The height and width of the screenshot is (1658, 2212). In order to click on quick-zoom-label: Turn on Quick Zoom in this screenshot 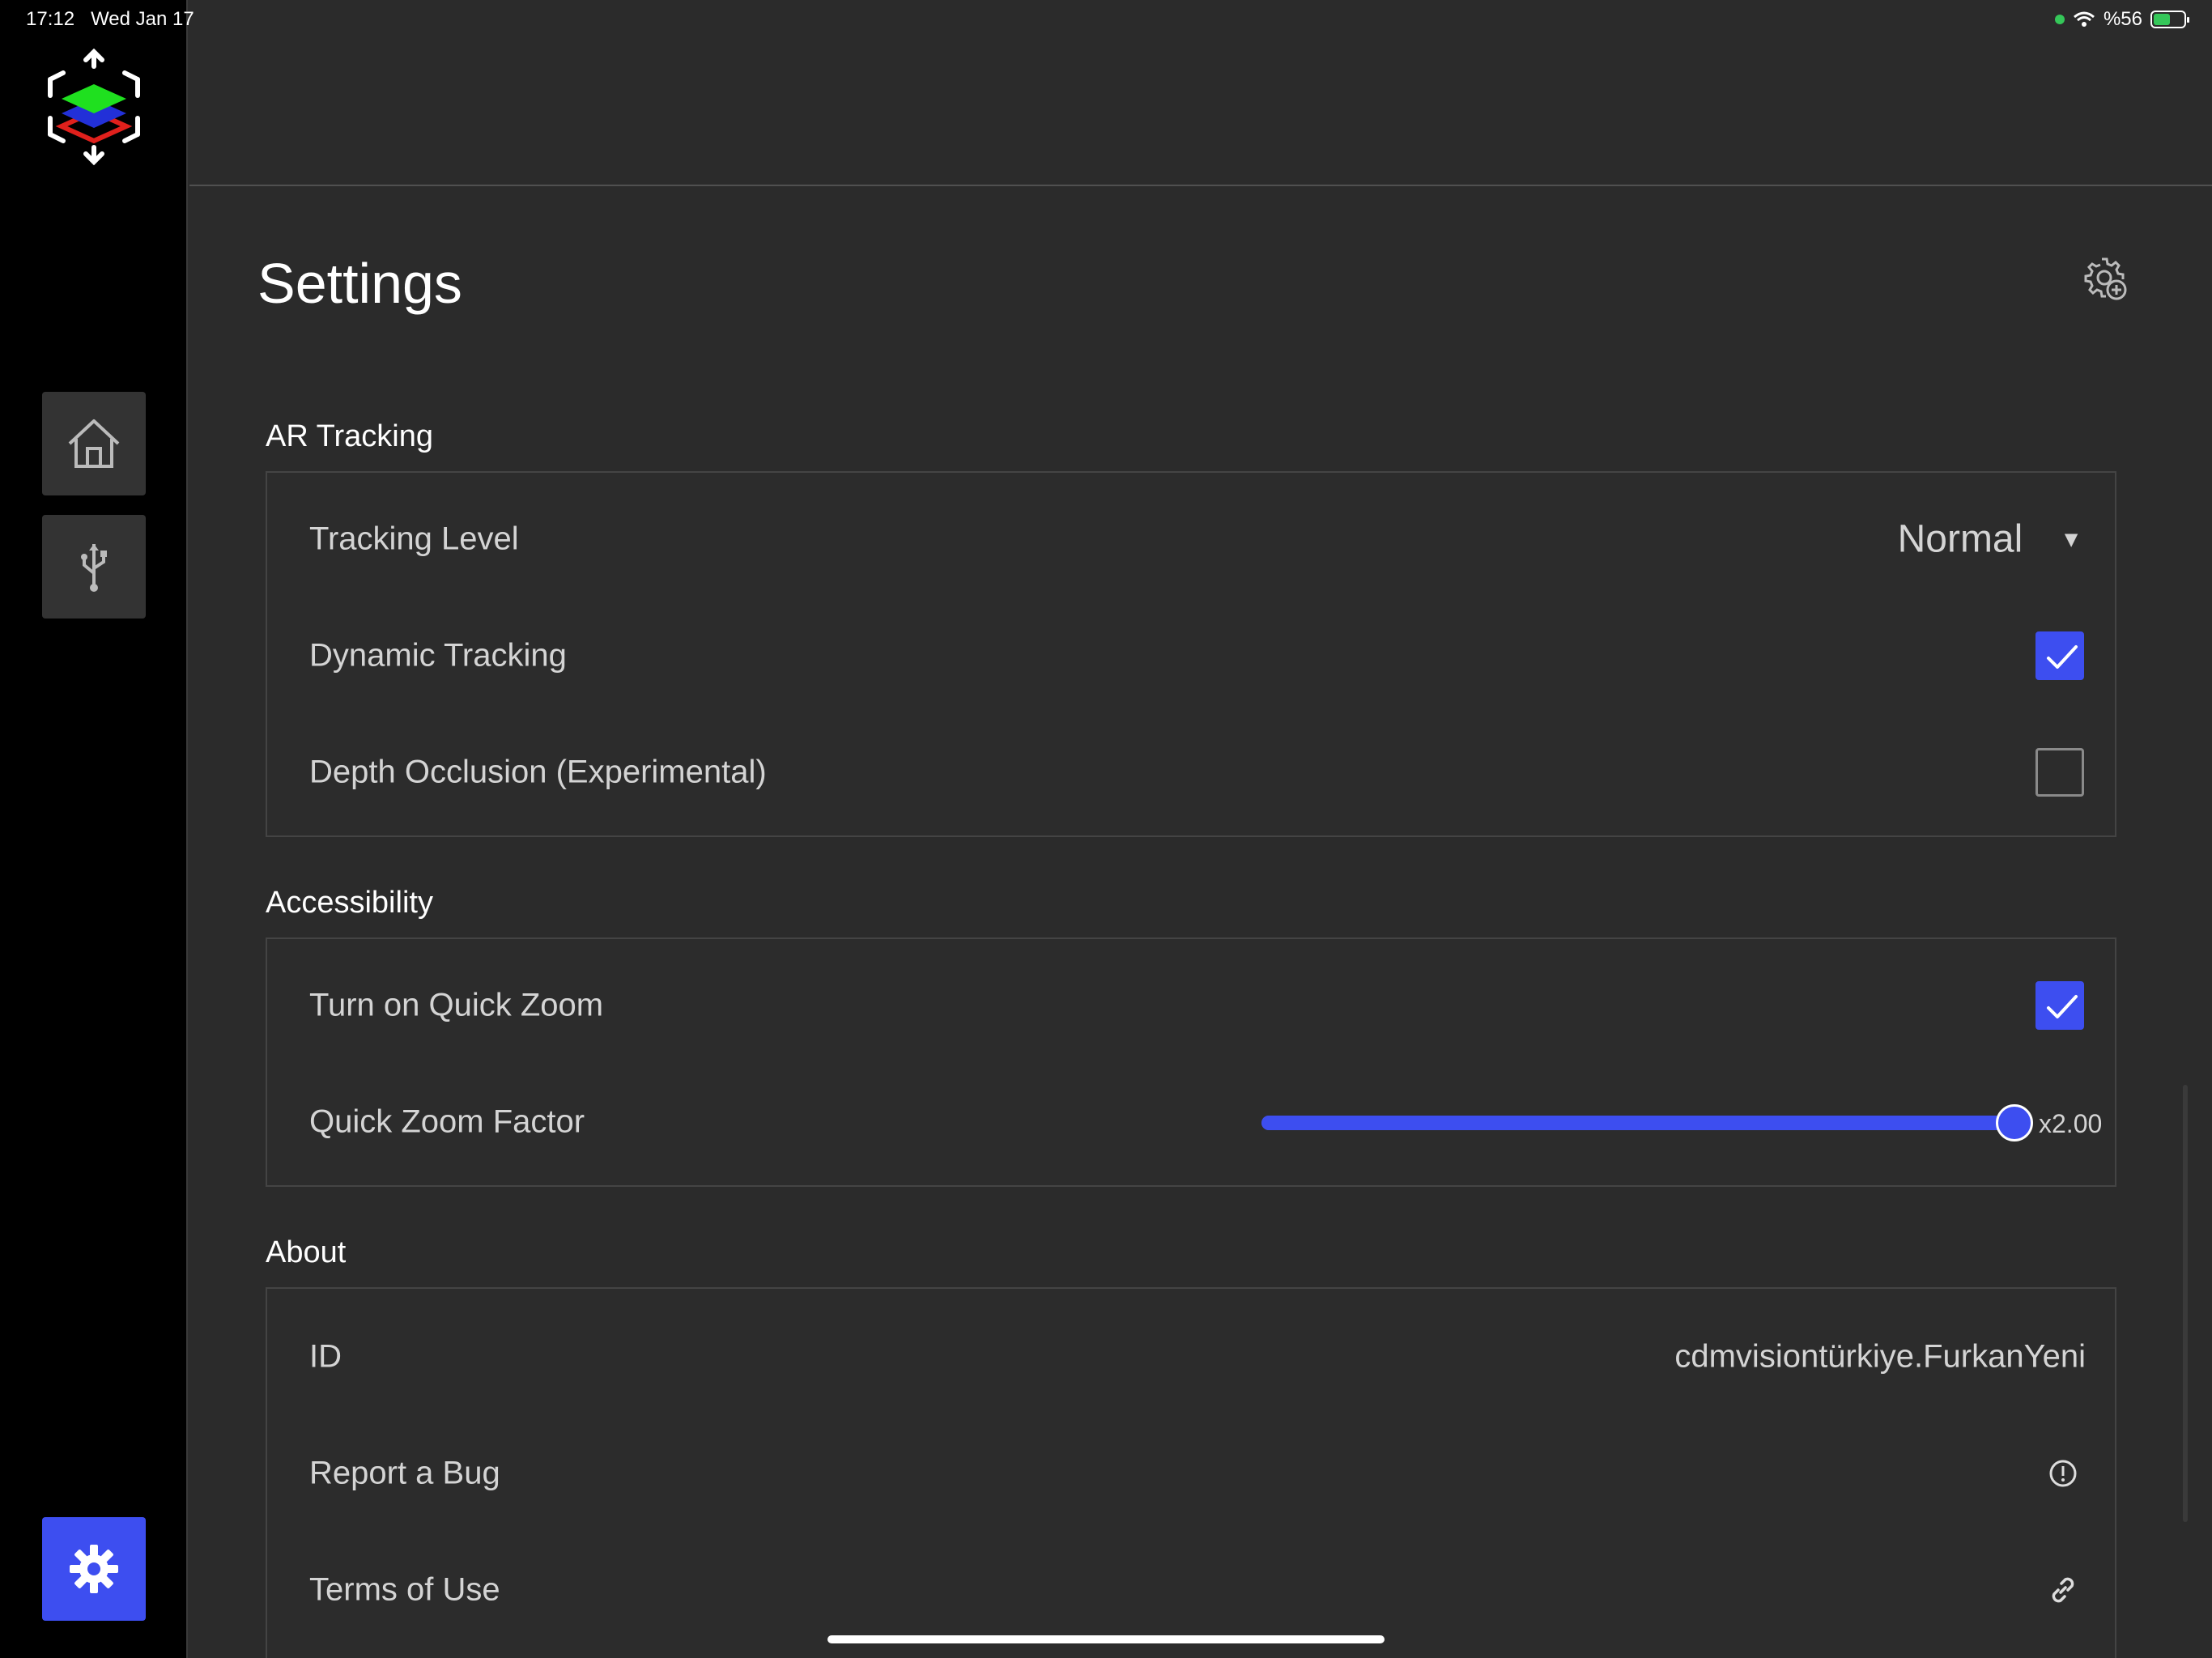, I will do `click(456, 1005)`.